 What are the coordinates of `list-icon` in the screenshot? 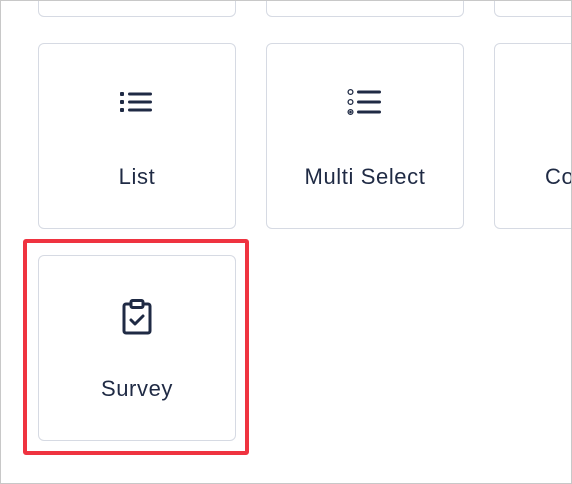 It's located at (137, 104).